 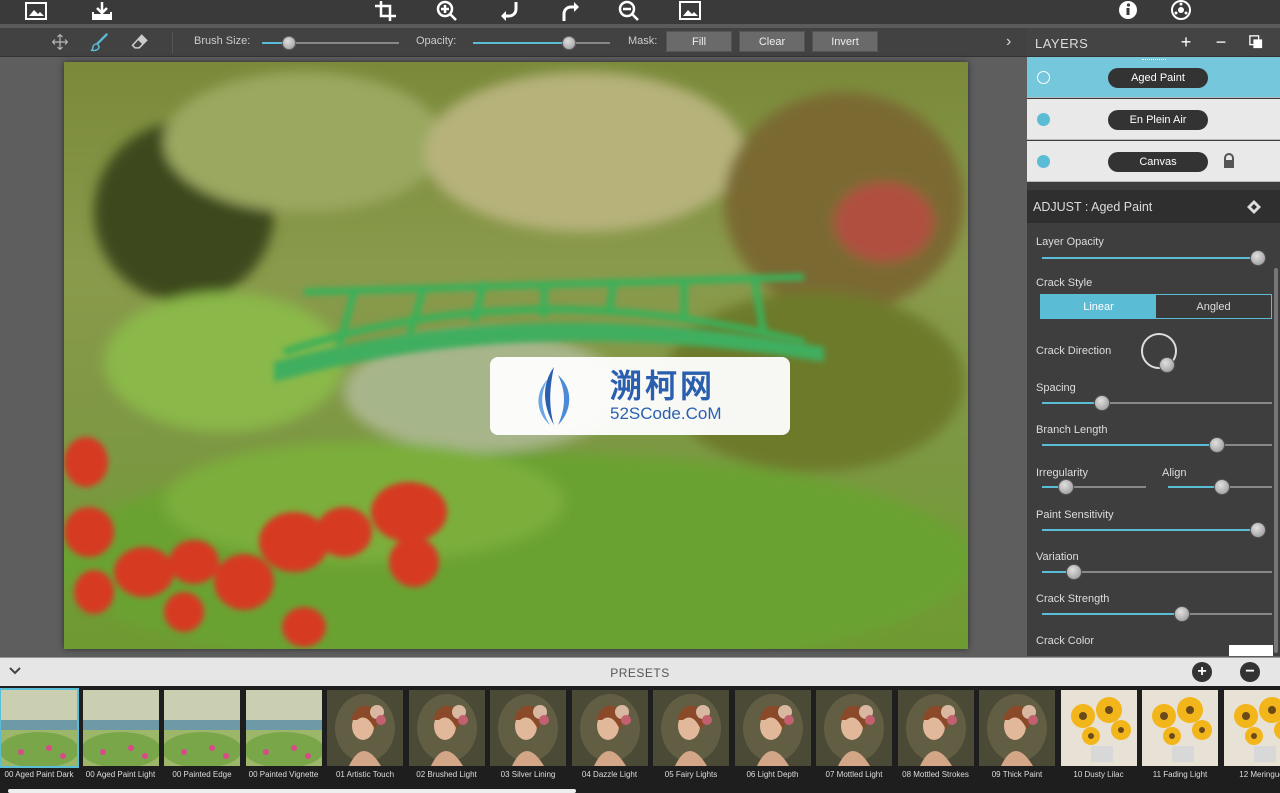 What do you see at coordinates (386, 11) in the screenshot?
I see `crop-icon` at bounding box center [386, 11].